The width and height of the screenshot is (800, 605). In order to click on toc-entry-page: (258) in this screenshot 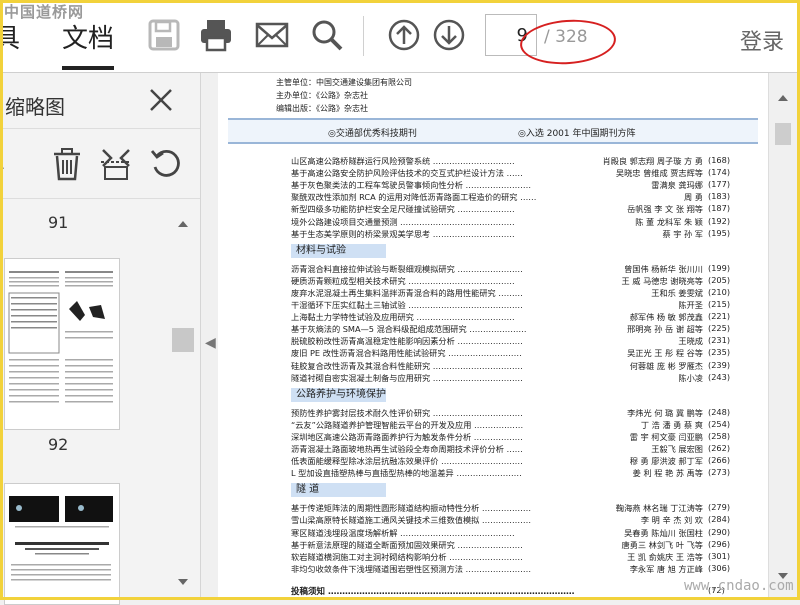, I will do `click(719, 435)`.